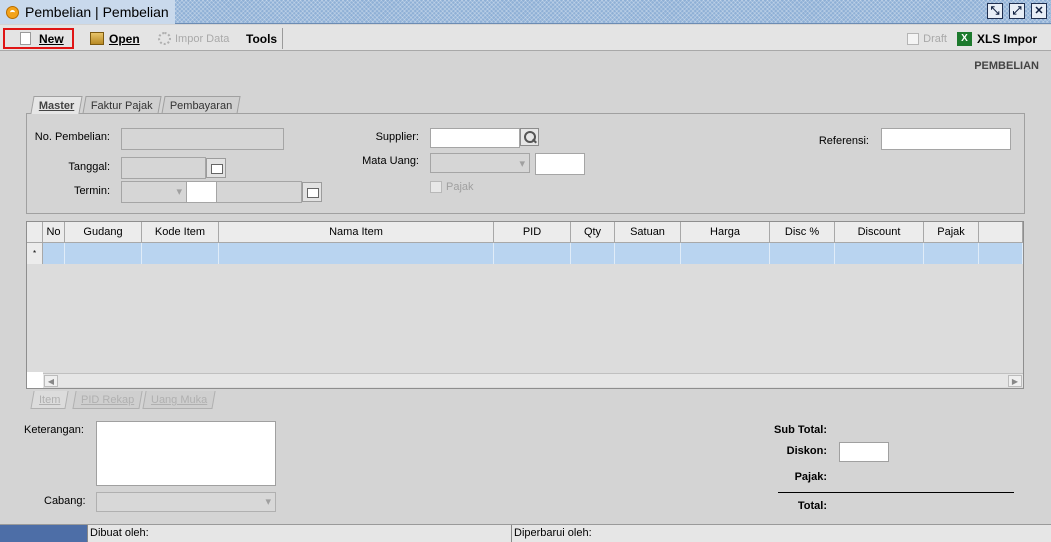  I want to click on new-button-label: New, so click(51, 38).